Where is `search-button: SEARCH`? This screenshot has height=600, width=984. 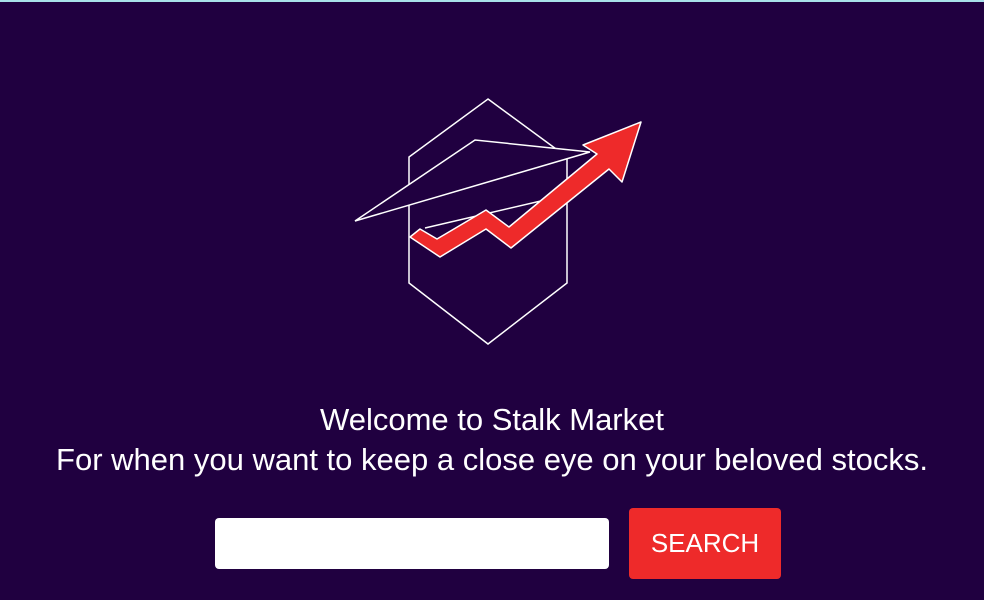
search-button: SEARCH is located at coordinates (705, 543).